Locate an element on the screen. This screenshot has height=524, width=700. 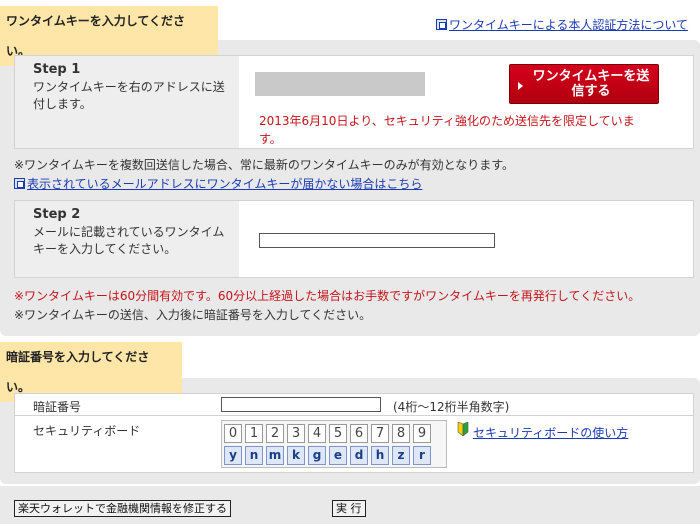
key-r: r is located at coordinates (422, 455).